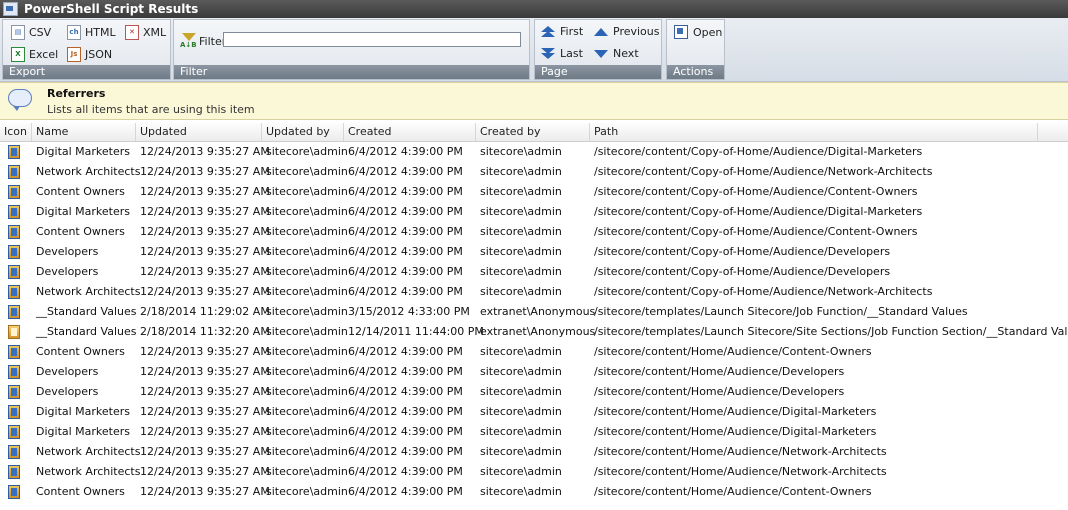 Image resolution: width=1068 pixels, height=510 pixels. I want to click on export-excel-button: X Excel, so click(34, 54).